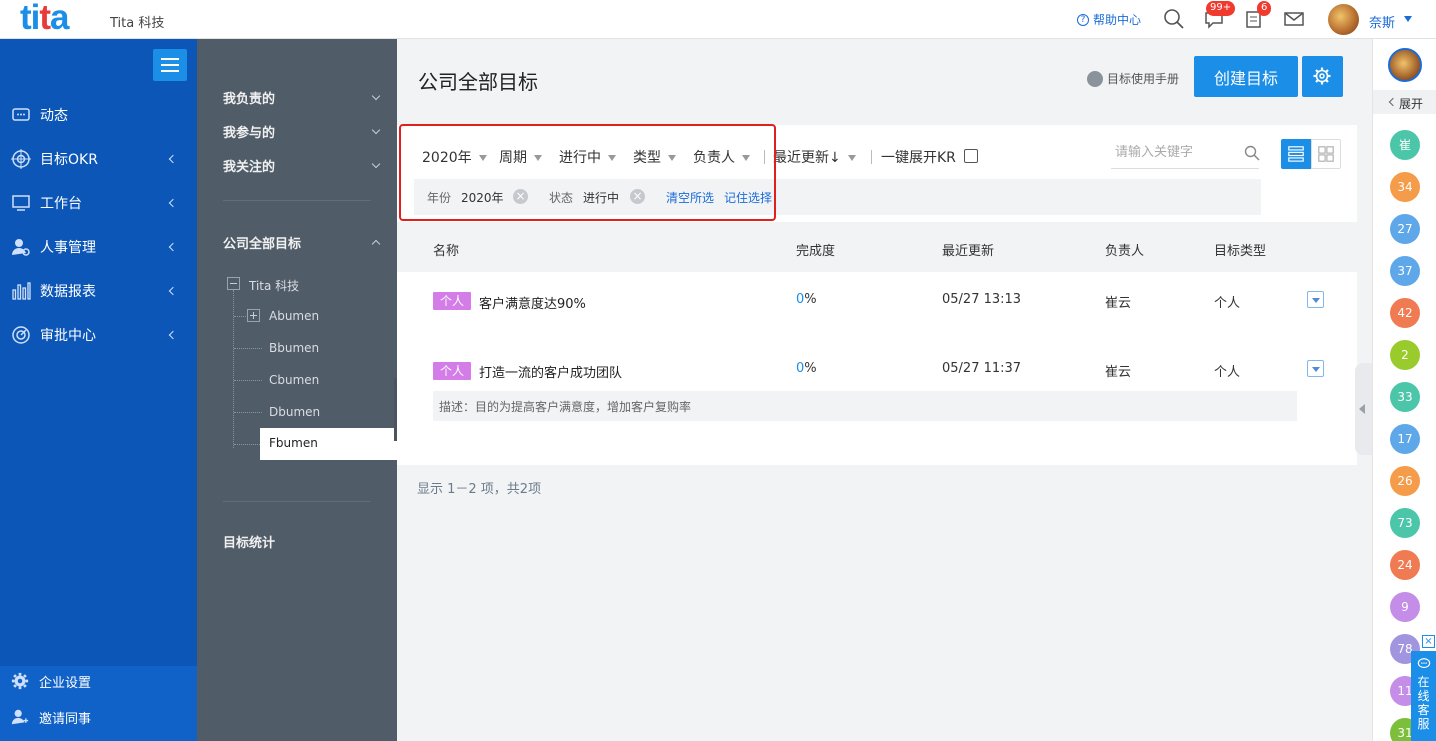  Describe the element at coordinates (98, 291) in the screenshot. I see `sidebar-item-reports: 数据报表` at that location.